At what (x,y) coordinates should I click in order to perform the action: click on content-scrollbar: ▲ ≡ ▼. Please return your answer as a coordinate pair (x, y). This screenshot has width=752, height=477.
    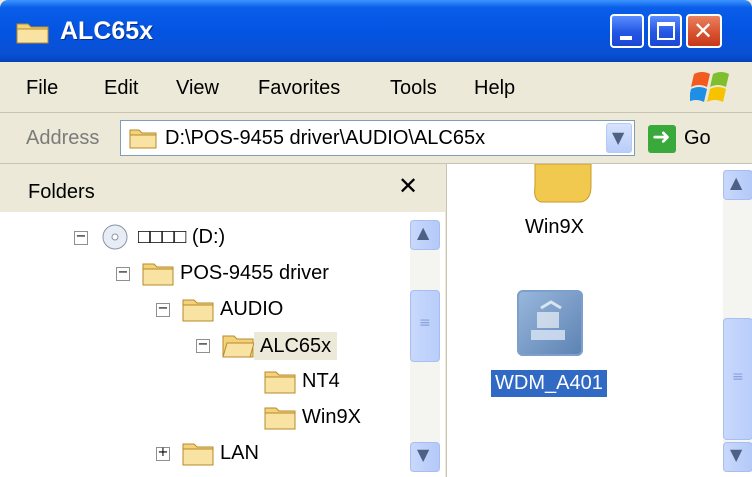
    Looking at the image, I should click on (737, 321).